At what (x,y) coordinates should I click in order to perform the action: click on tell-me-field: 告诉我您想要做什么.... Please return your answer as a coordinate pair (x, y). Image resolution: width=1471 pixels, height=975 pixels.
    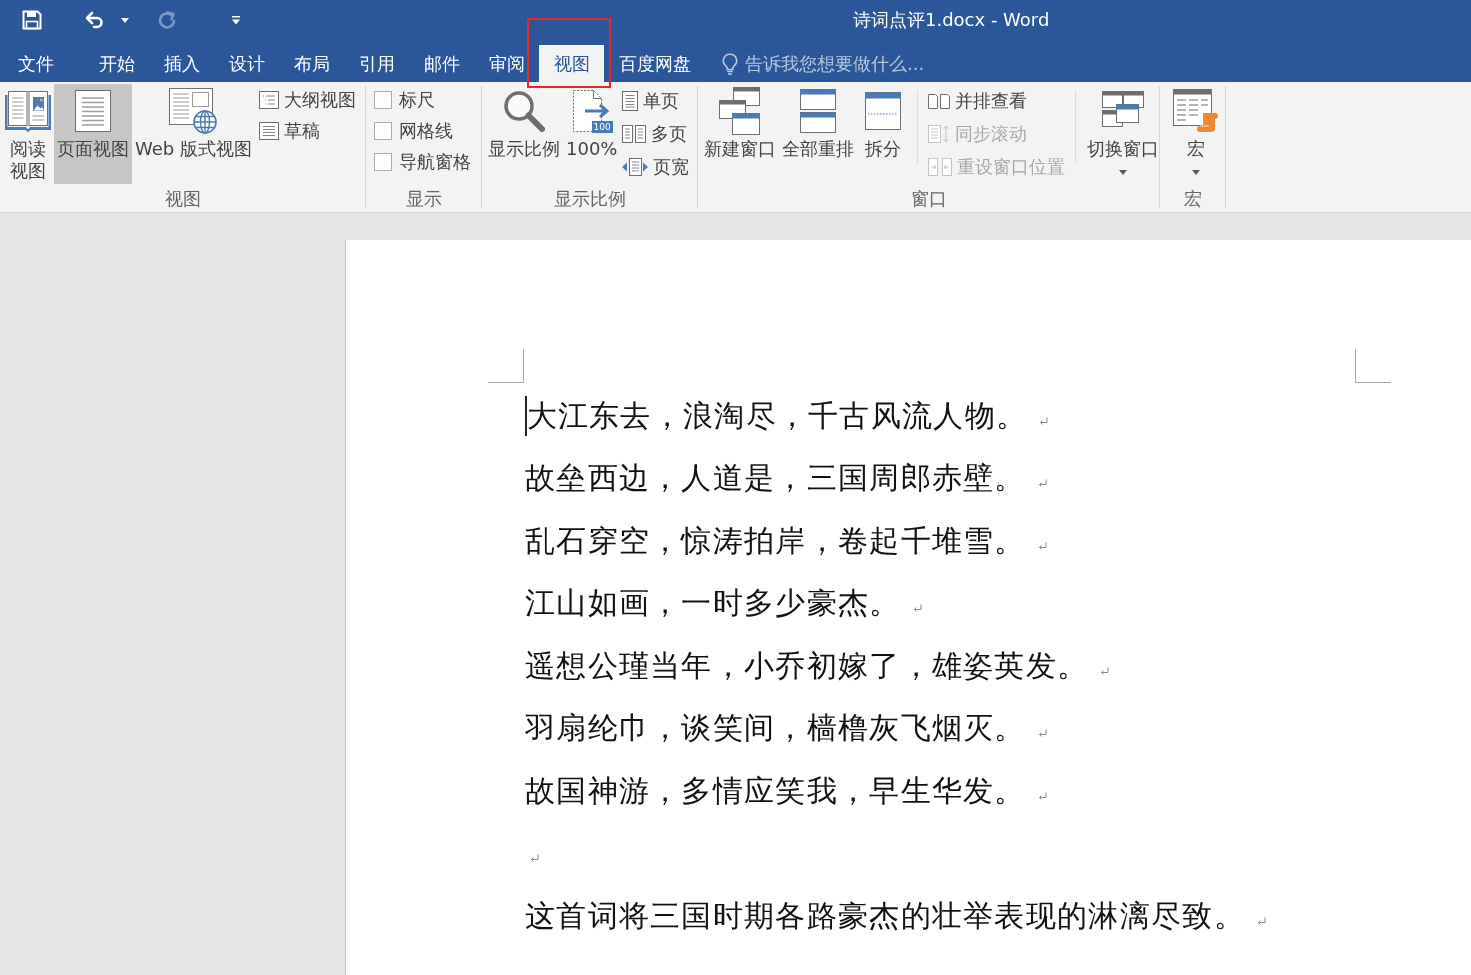
    Looking at the image, I should click on (850, 63).